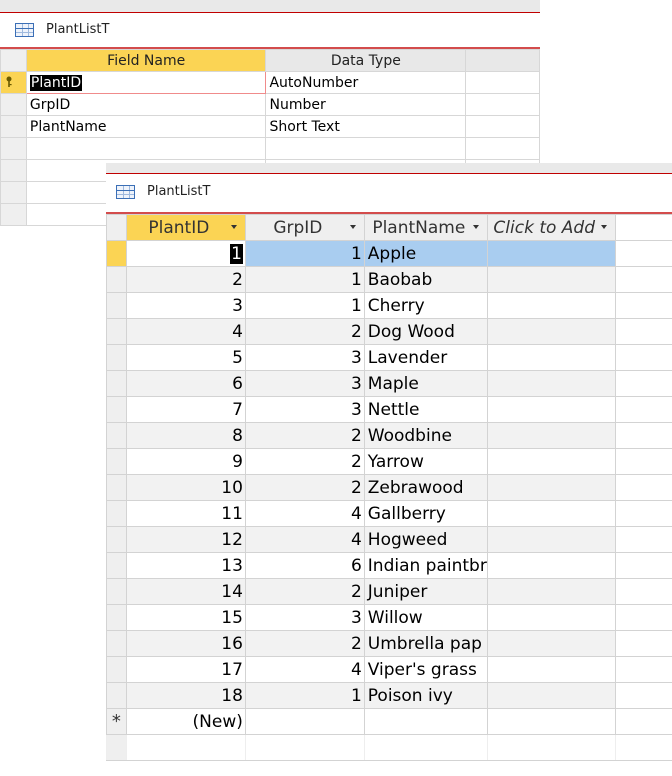 The image size is (672, 776). What do you see at coordinates (389, 409) in the screenshot?
I see `table-row: 7 3 Nettle` at bounding box center [389, 409].